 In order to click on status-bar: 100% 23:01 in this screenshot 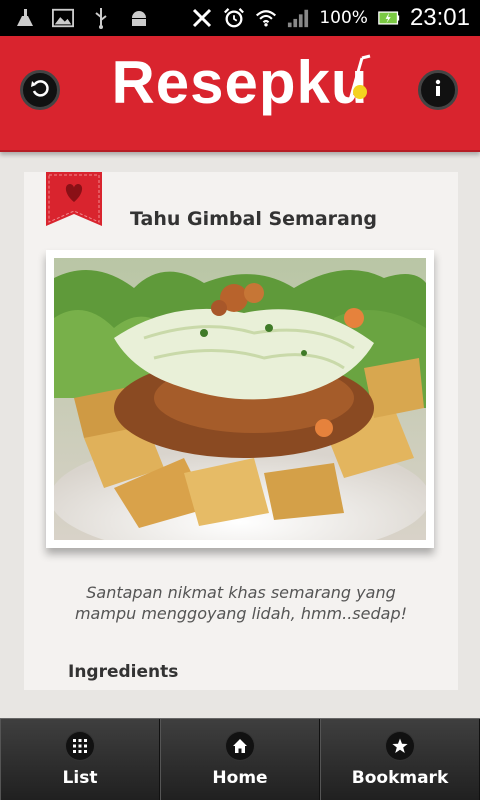, I will do `click(240, 18)`.